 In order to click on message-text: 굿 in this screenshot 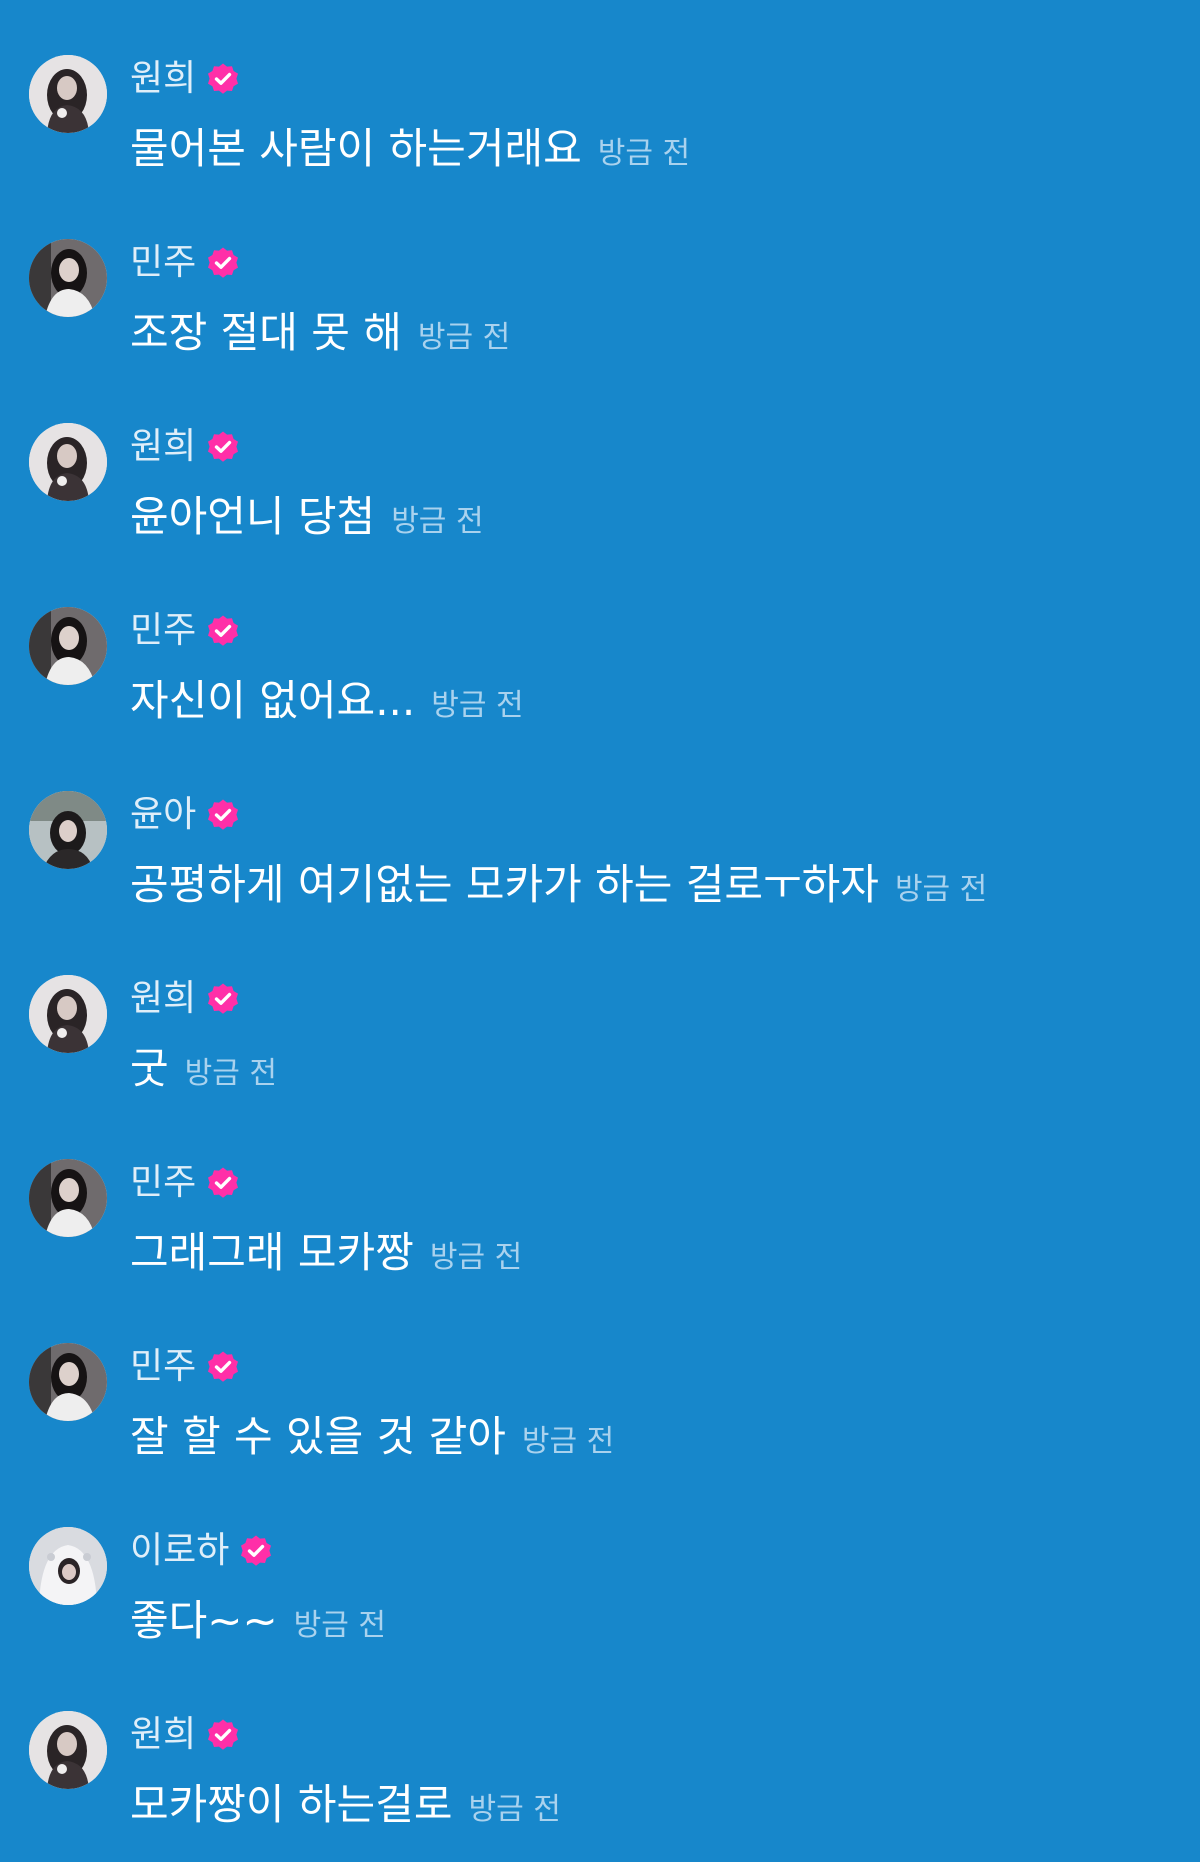, I will do `click(149, 1068)`.